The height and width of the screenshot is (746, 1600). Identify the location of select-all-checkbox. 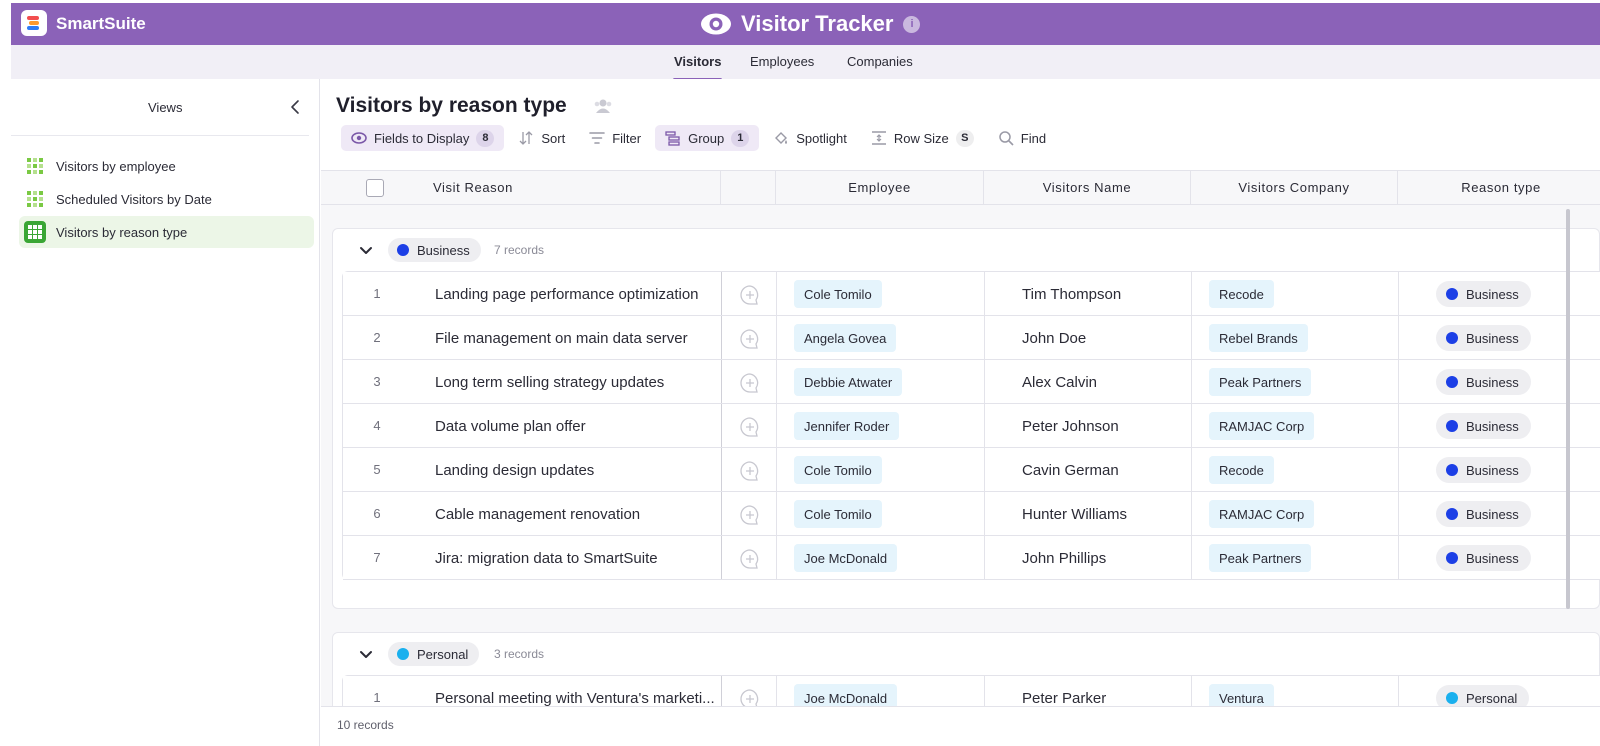
(375, 188).